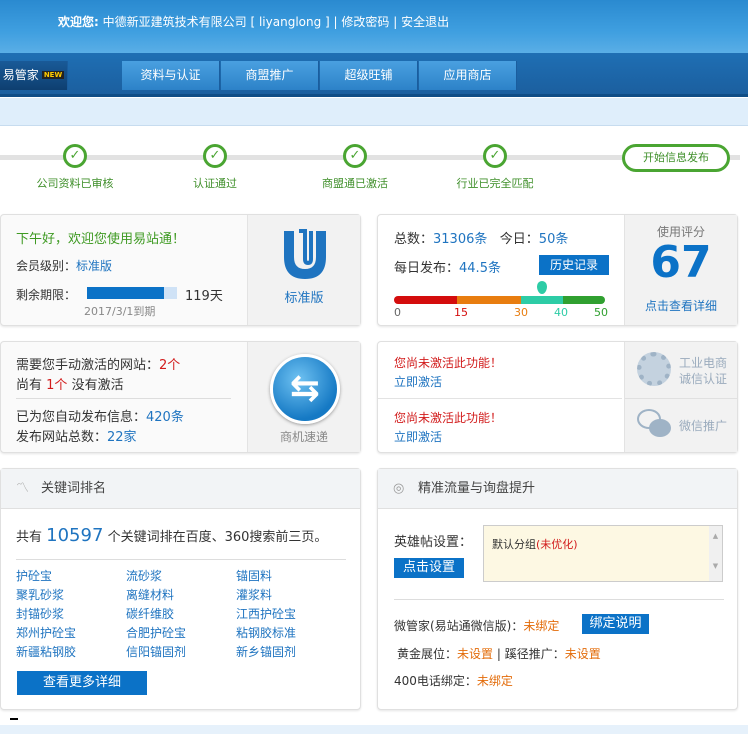 The height and width of the screenshot is (734, 748). I want to click on gauge-tick: 30, so click(521, 312).